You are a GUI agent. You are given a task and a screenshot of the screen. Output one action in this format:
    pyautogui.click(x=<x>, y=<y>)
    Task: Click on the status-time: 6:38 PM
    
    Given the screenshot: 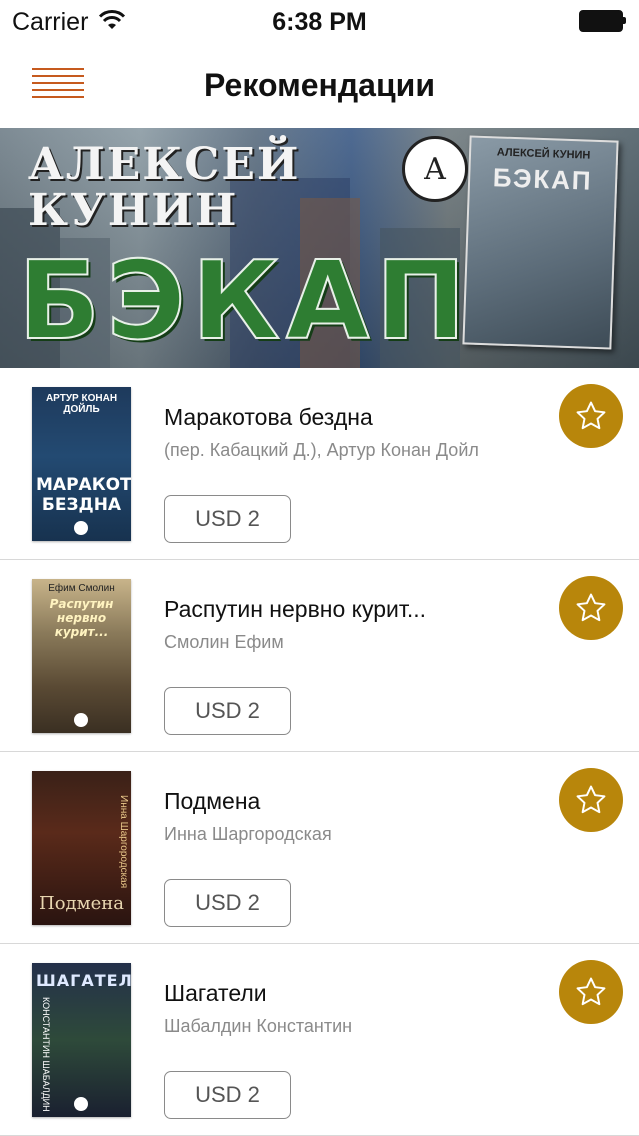 What is the action you would take?
    pyautogui.click(x=319, y=22)
    